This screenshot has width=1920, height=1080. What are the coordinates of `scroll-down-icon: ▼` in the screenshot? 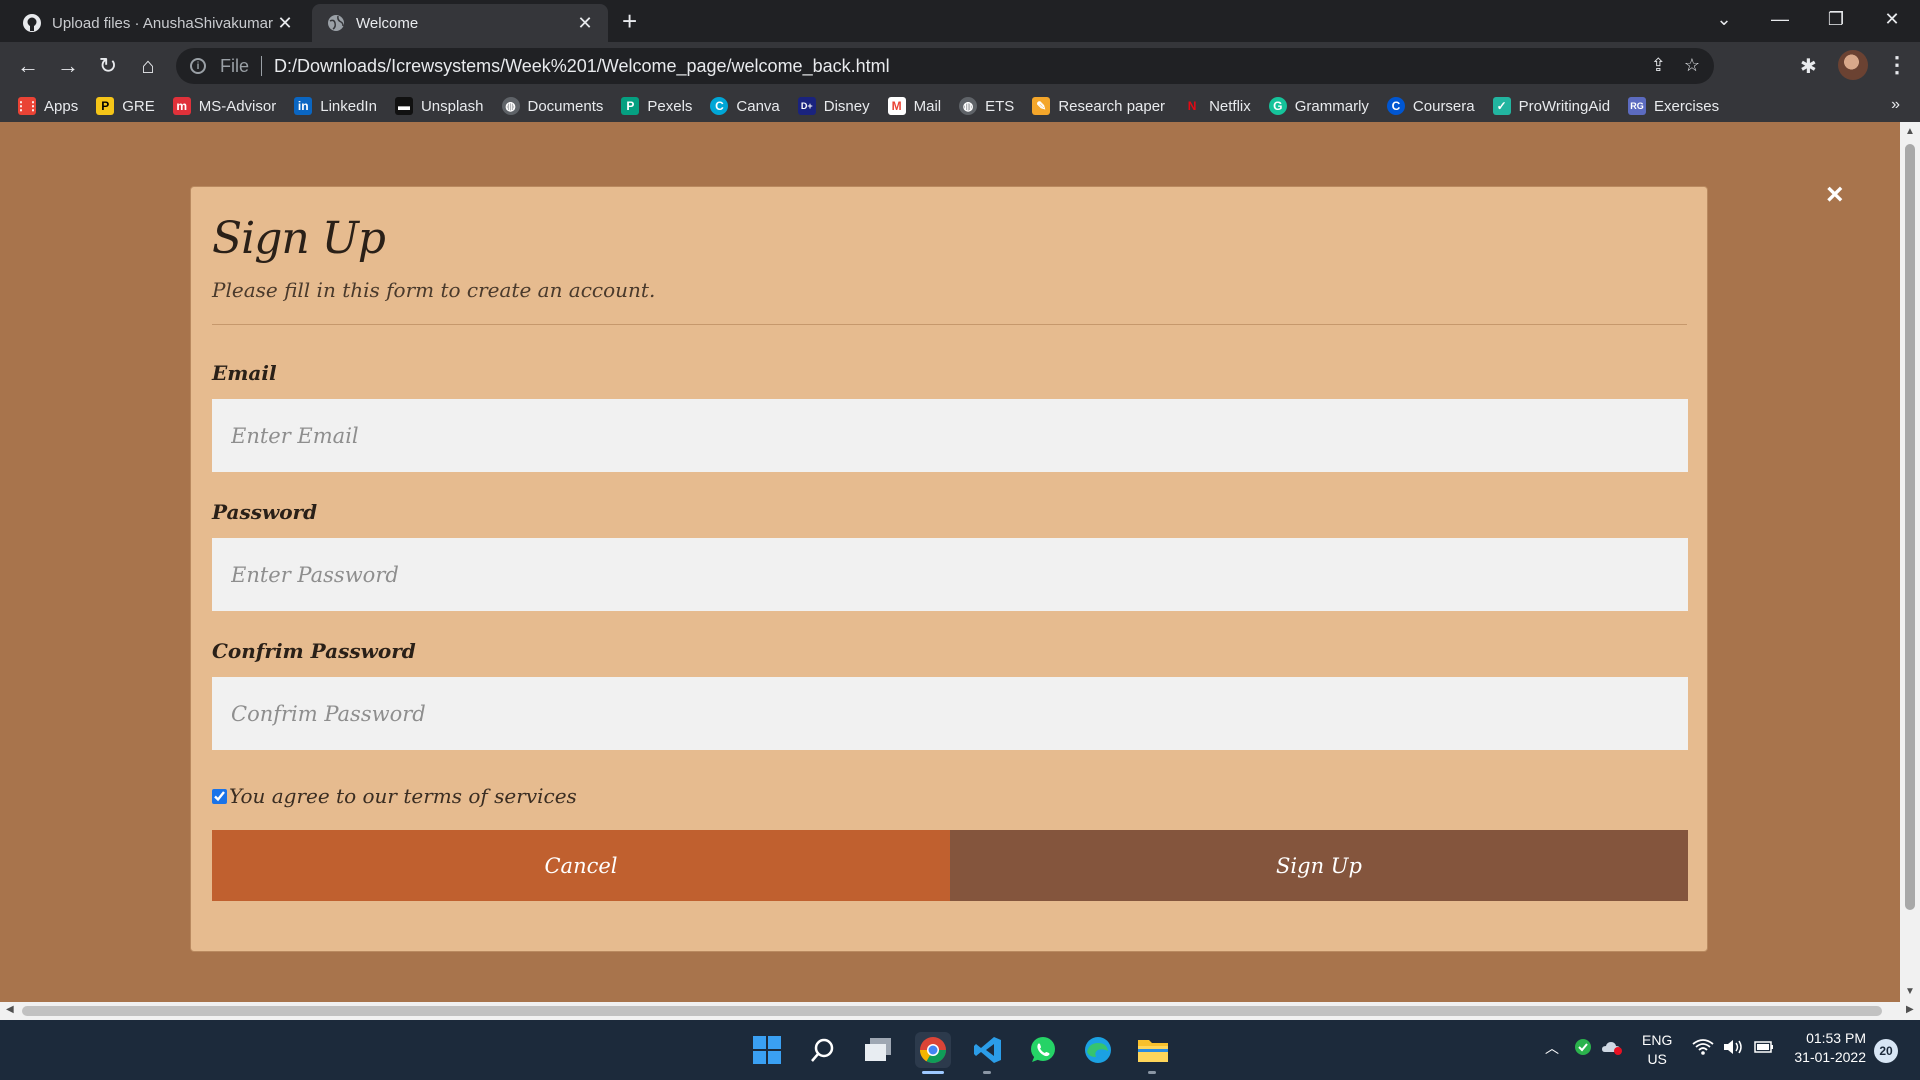 It's located at (1910, 991).